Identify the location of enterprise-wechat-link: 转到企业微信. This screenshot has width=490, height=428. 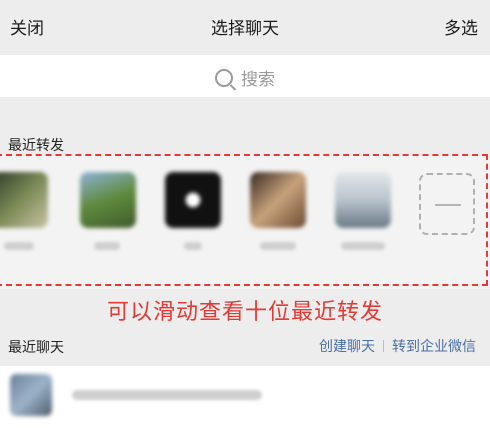
(434, 347).